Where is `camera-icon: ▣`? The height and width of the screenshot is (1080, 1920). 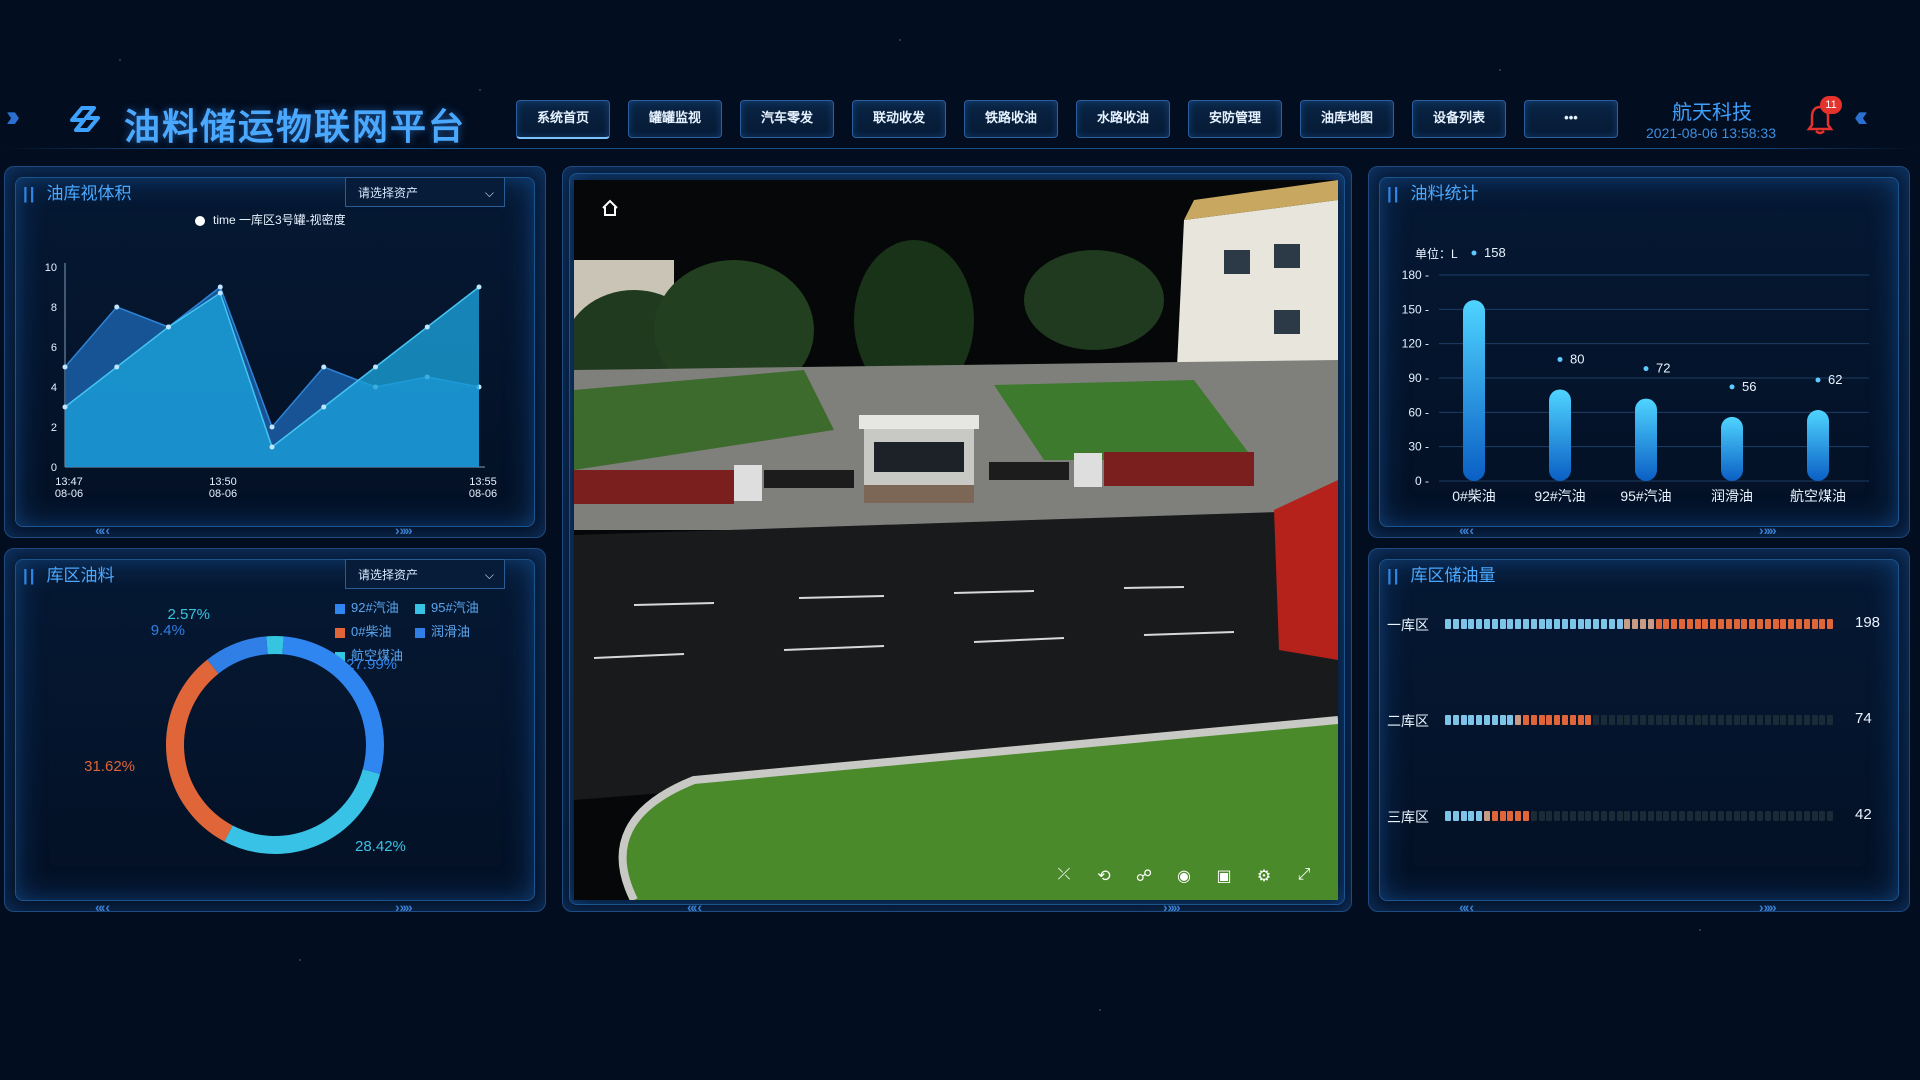 camera-icon: ▣ is located at coordinates (1224, 876).